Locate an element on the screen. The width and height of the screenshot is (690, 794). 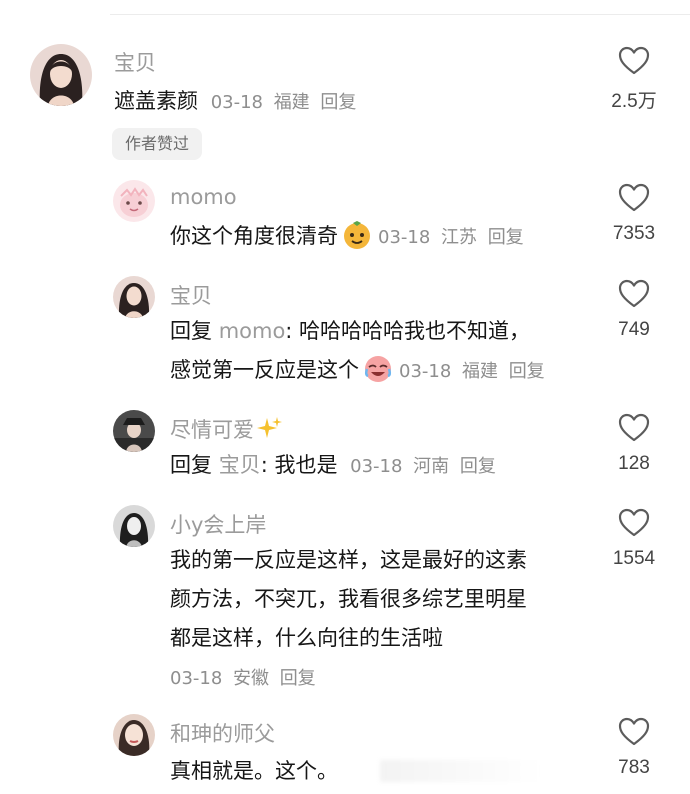
comment-meta-row: 03-18 安徽 回复 is located at coordinates (243, 678).